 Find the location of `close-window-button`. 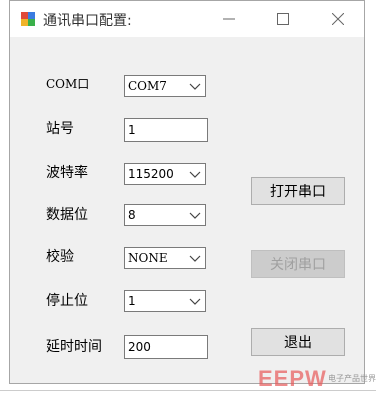

close-window-button is located at coordinates (338, 19).